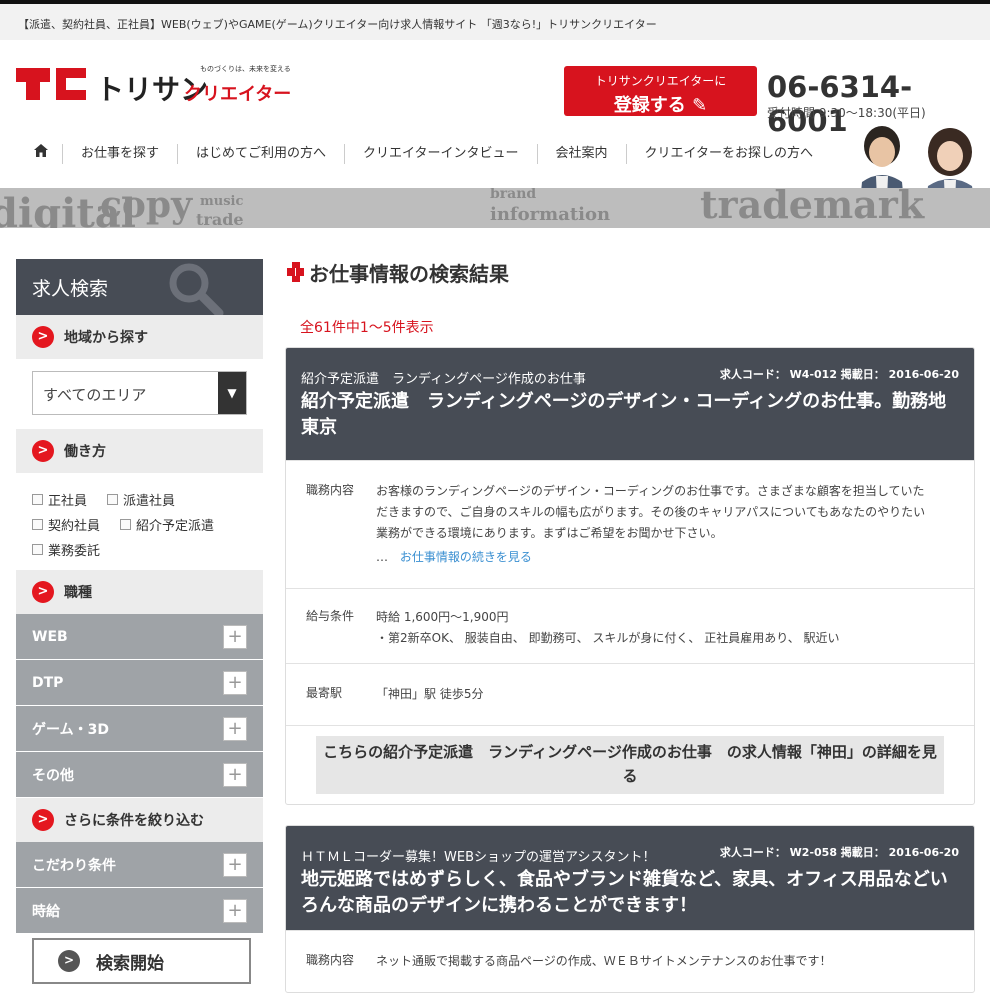 The height and width of the screenshot is (993, 990). Describe the element at coordinates (139, 729) in the screenshot. I see `category-game-3d: ゲーム・3D +` at that location.